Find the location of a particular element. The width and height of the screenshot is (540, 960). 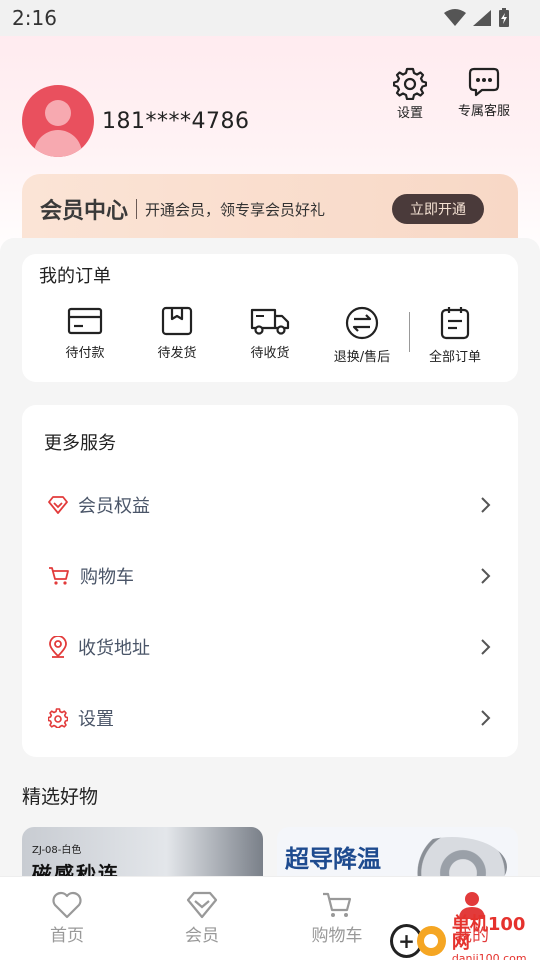

user-phone: 181****4786 is located at coordinates (176, 121).